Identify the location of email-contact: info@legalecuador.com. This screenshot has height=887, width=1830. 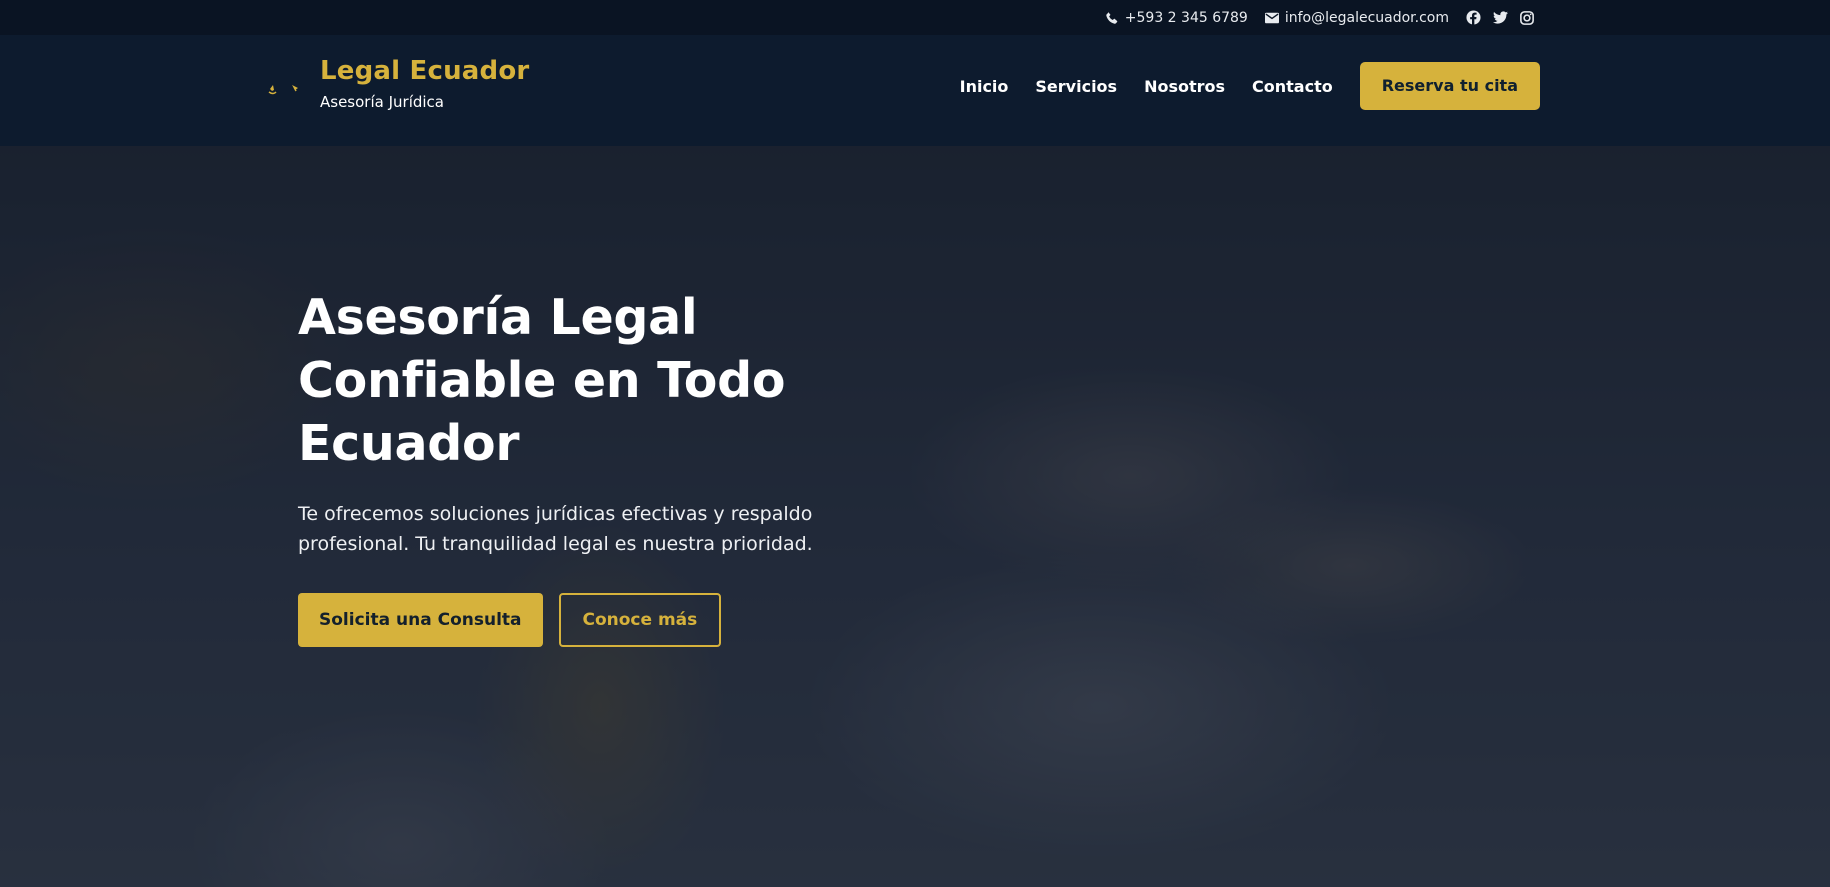
(1356, 17).